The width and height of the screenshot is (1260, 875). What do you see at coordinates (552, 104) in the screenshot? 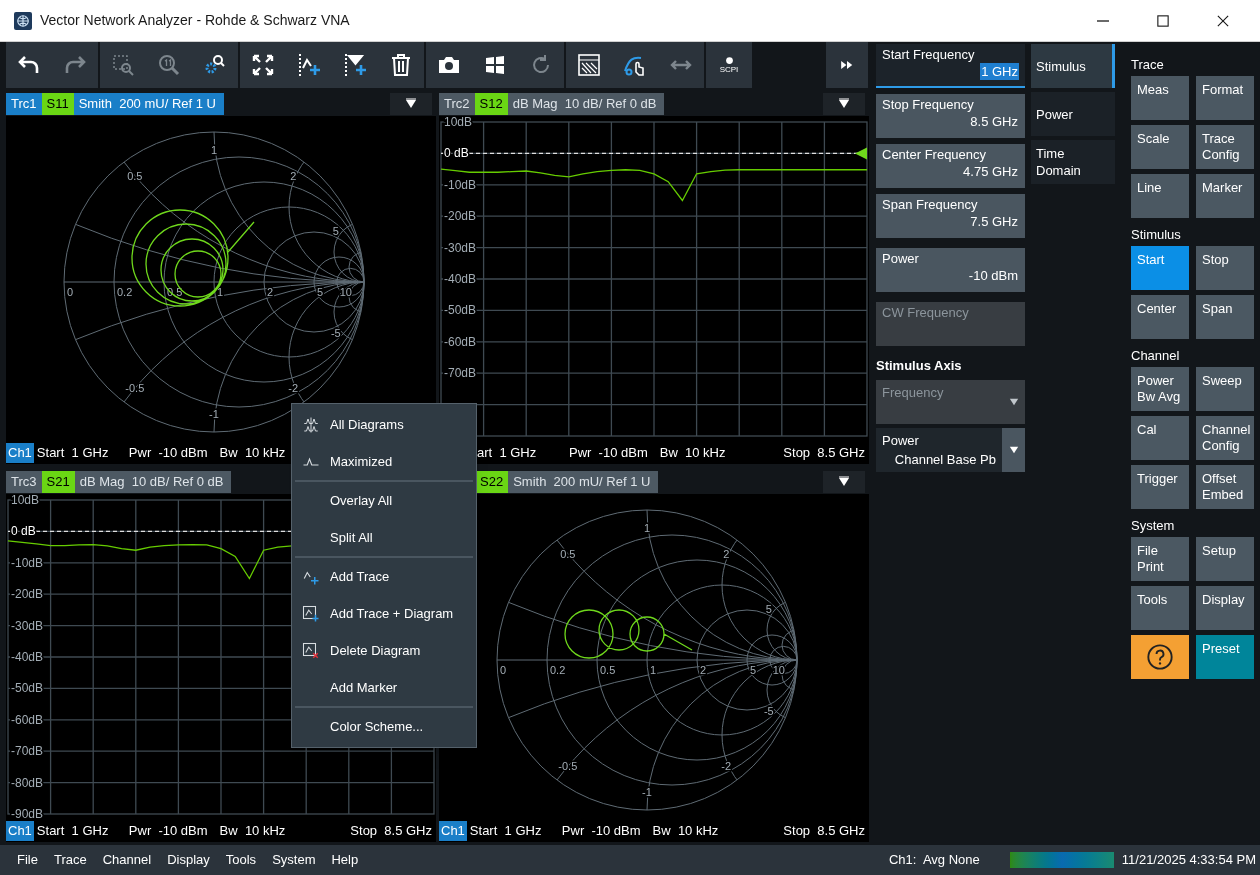
I see `trace-header: Trc2 S12 dB Mag 10 dB/ Ref 0 dB` at bounding box center [552, 104].